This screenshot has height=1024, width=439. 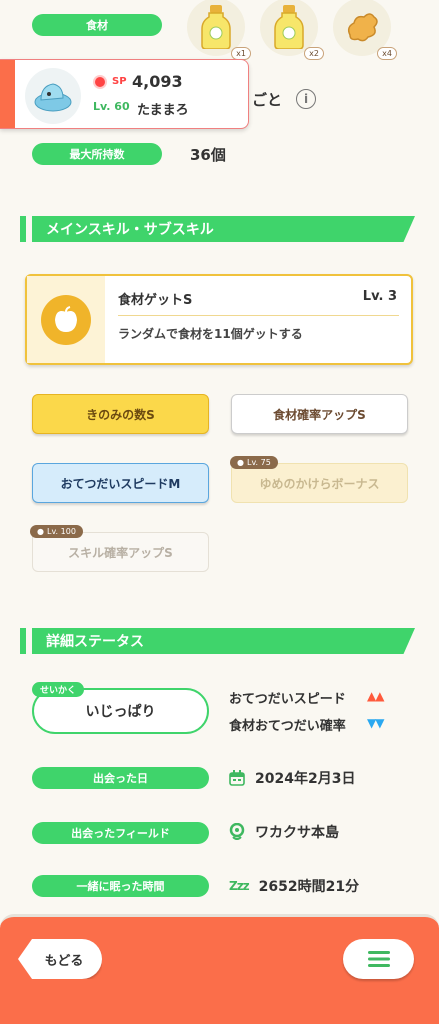 What do you see at coordinates (237, 831) in the screenshot?
I see `location-icon` at bounding box center [237, 831].